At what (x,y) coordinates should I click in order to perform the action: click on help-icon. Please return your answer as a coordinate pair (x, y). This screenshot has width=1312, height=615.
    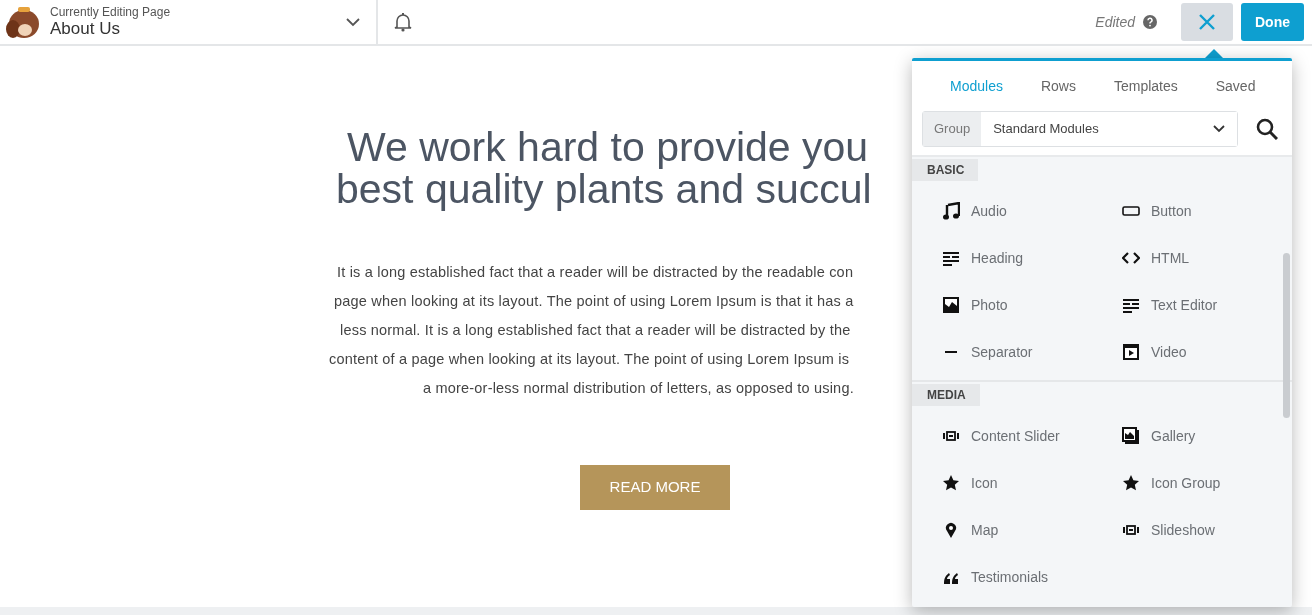
    Looking at the image, I should click on (1150, 22).